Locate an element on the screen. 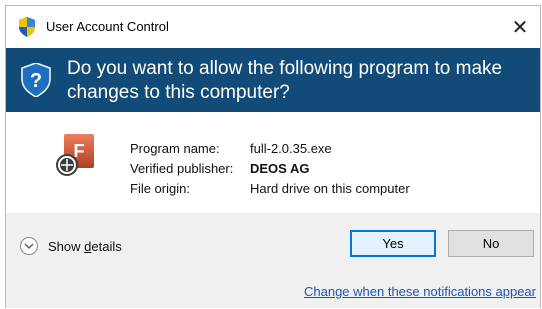 The width and height of the screenshot is (542, 309). detail-row-program-name: Program name: full-2.0.35.exe is located at coordinates (270, 149).